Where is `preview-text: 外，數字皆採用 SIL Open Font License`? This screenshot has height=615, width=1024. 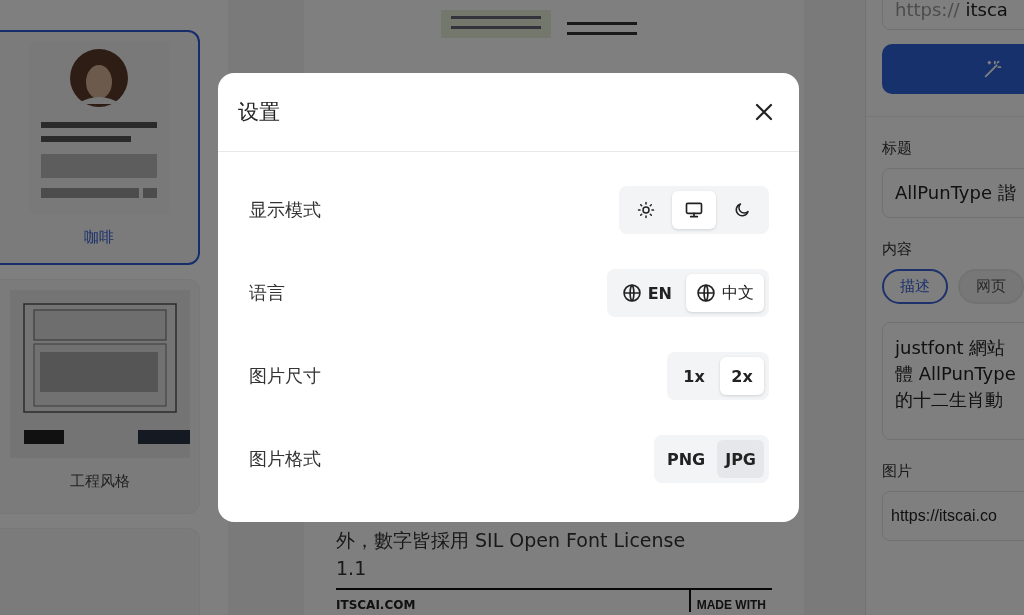 preview-text: 外，數字皆採用 SIL Open Font License is located at coordinates (511, 540).